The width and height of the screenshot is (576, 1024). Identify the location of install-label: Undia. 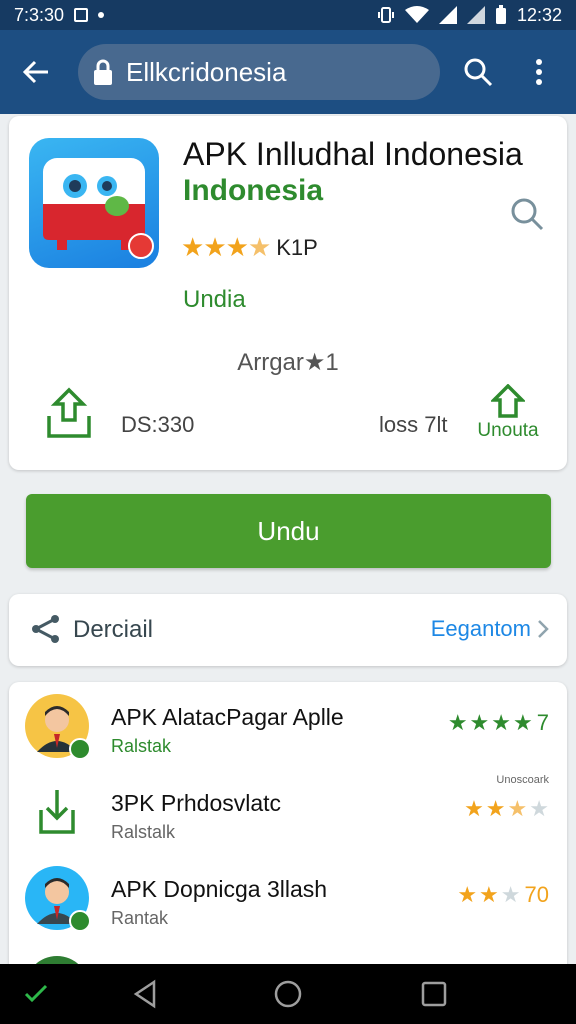
(214, 300).